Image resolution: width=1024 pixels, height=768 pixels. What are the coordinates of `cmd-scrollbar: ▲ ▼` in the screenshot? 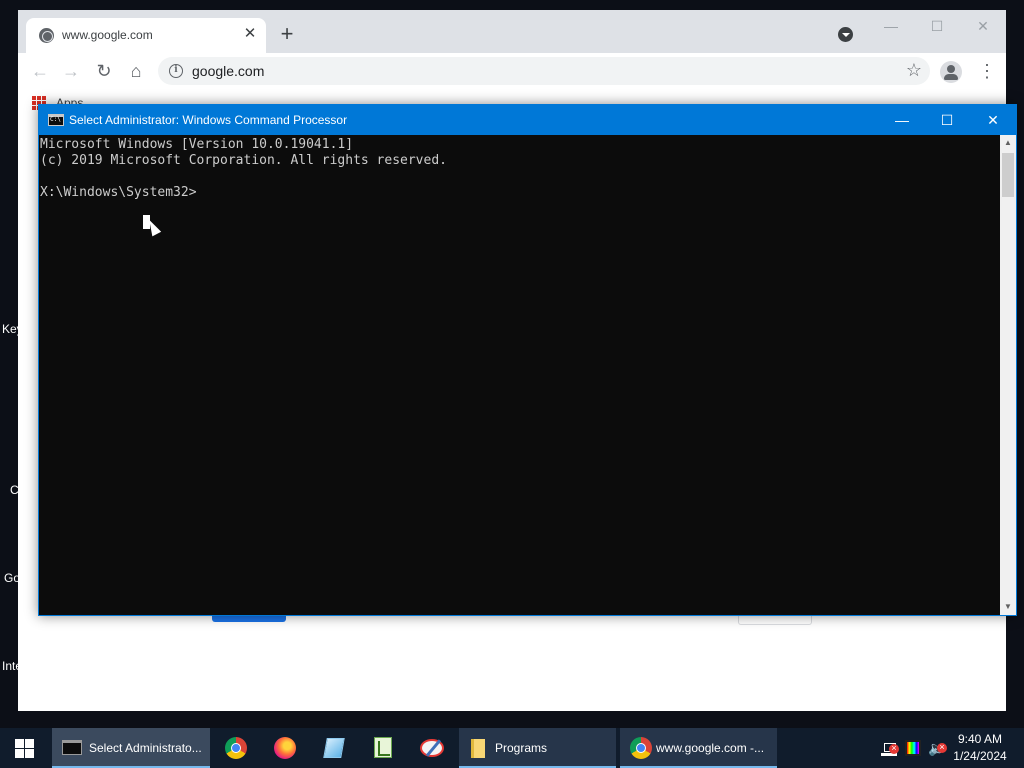 It's located at (1008, 375).